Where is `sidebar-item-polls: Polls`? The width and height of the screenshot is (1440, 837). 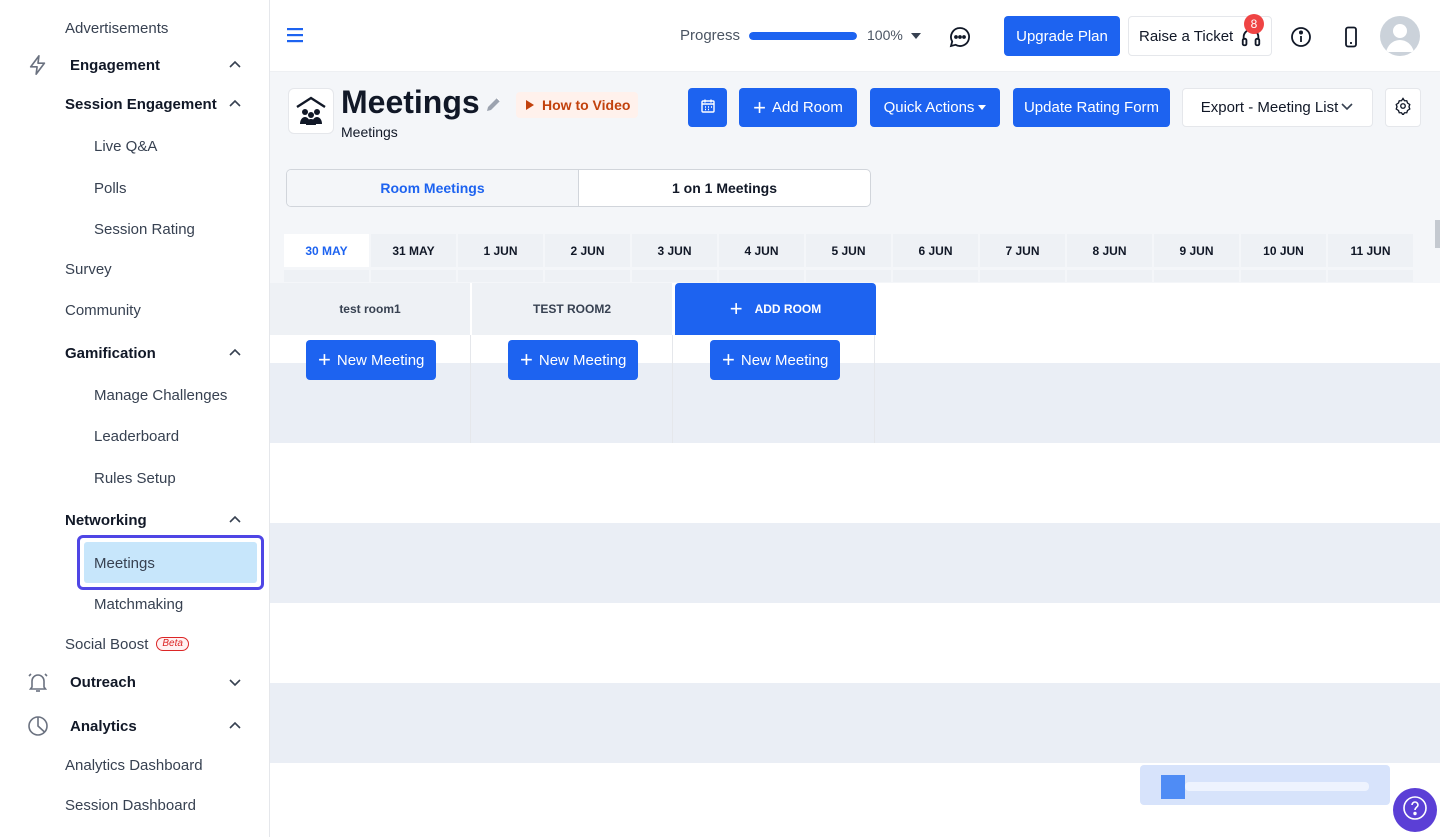
sidebar-item-polls: Polls is located at coordinates (134, 188).